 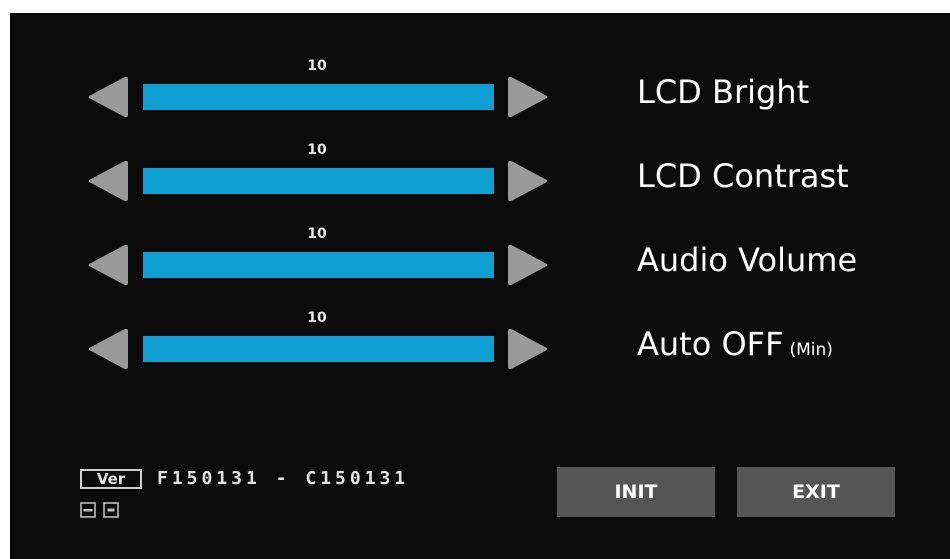 What do you see at coordinates (816, 492) in the screenshot?
I see `exit-button: EXIT` at bounding box center [816, 492].